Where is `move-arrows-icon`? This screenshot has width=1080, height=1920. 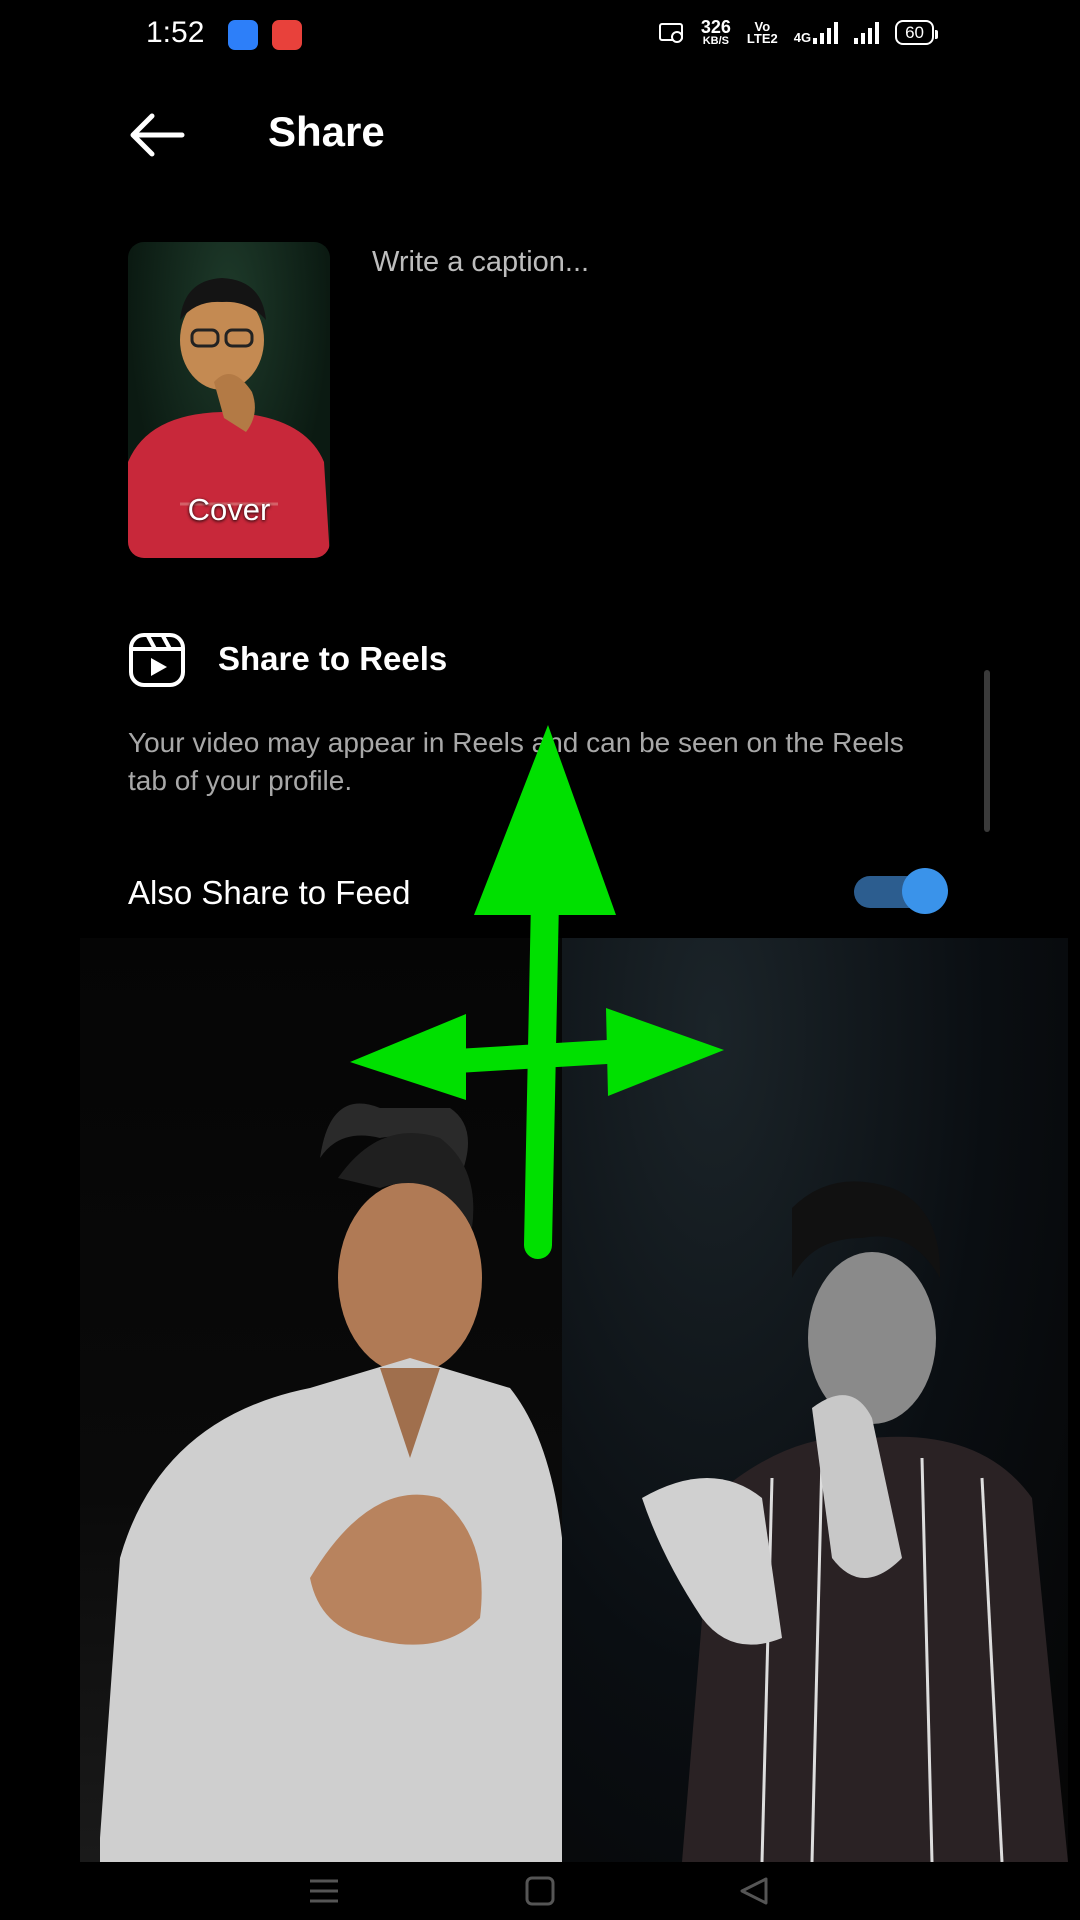
move-arrows-icon is located at coordinates (537, 992).